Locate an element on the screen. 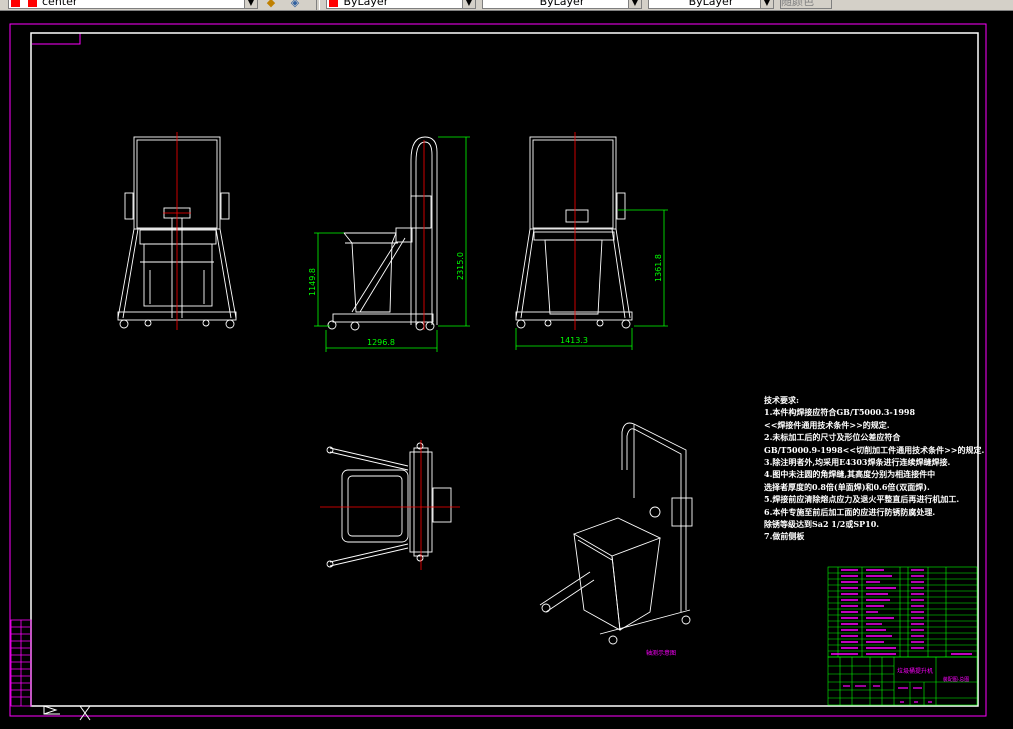 This screenshot has height=729, width=1013. linetype-control-value: ByLayer is located at coordinates (562, 4).